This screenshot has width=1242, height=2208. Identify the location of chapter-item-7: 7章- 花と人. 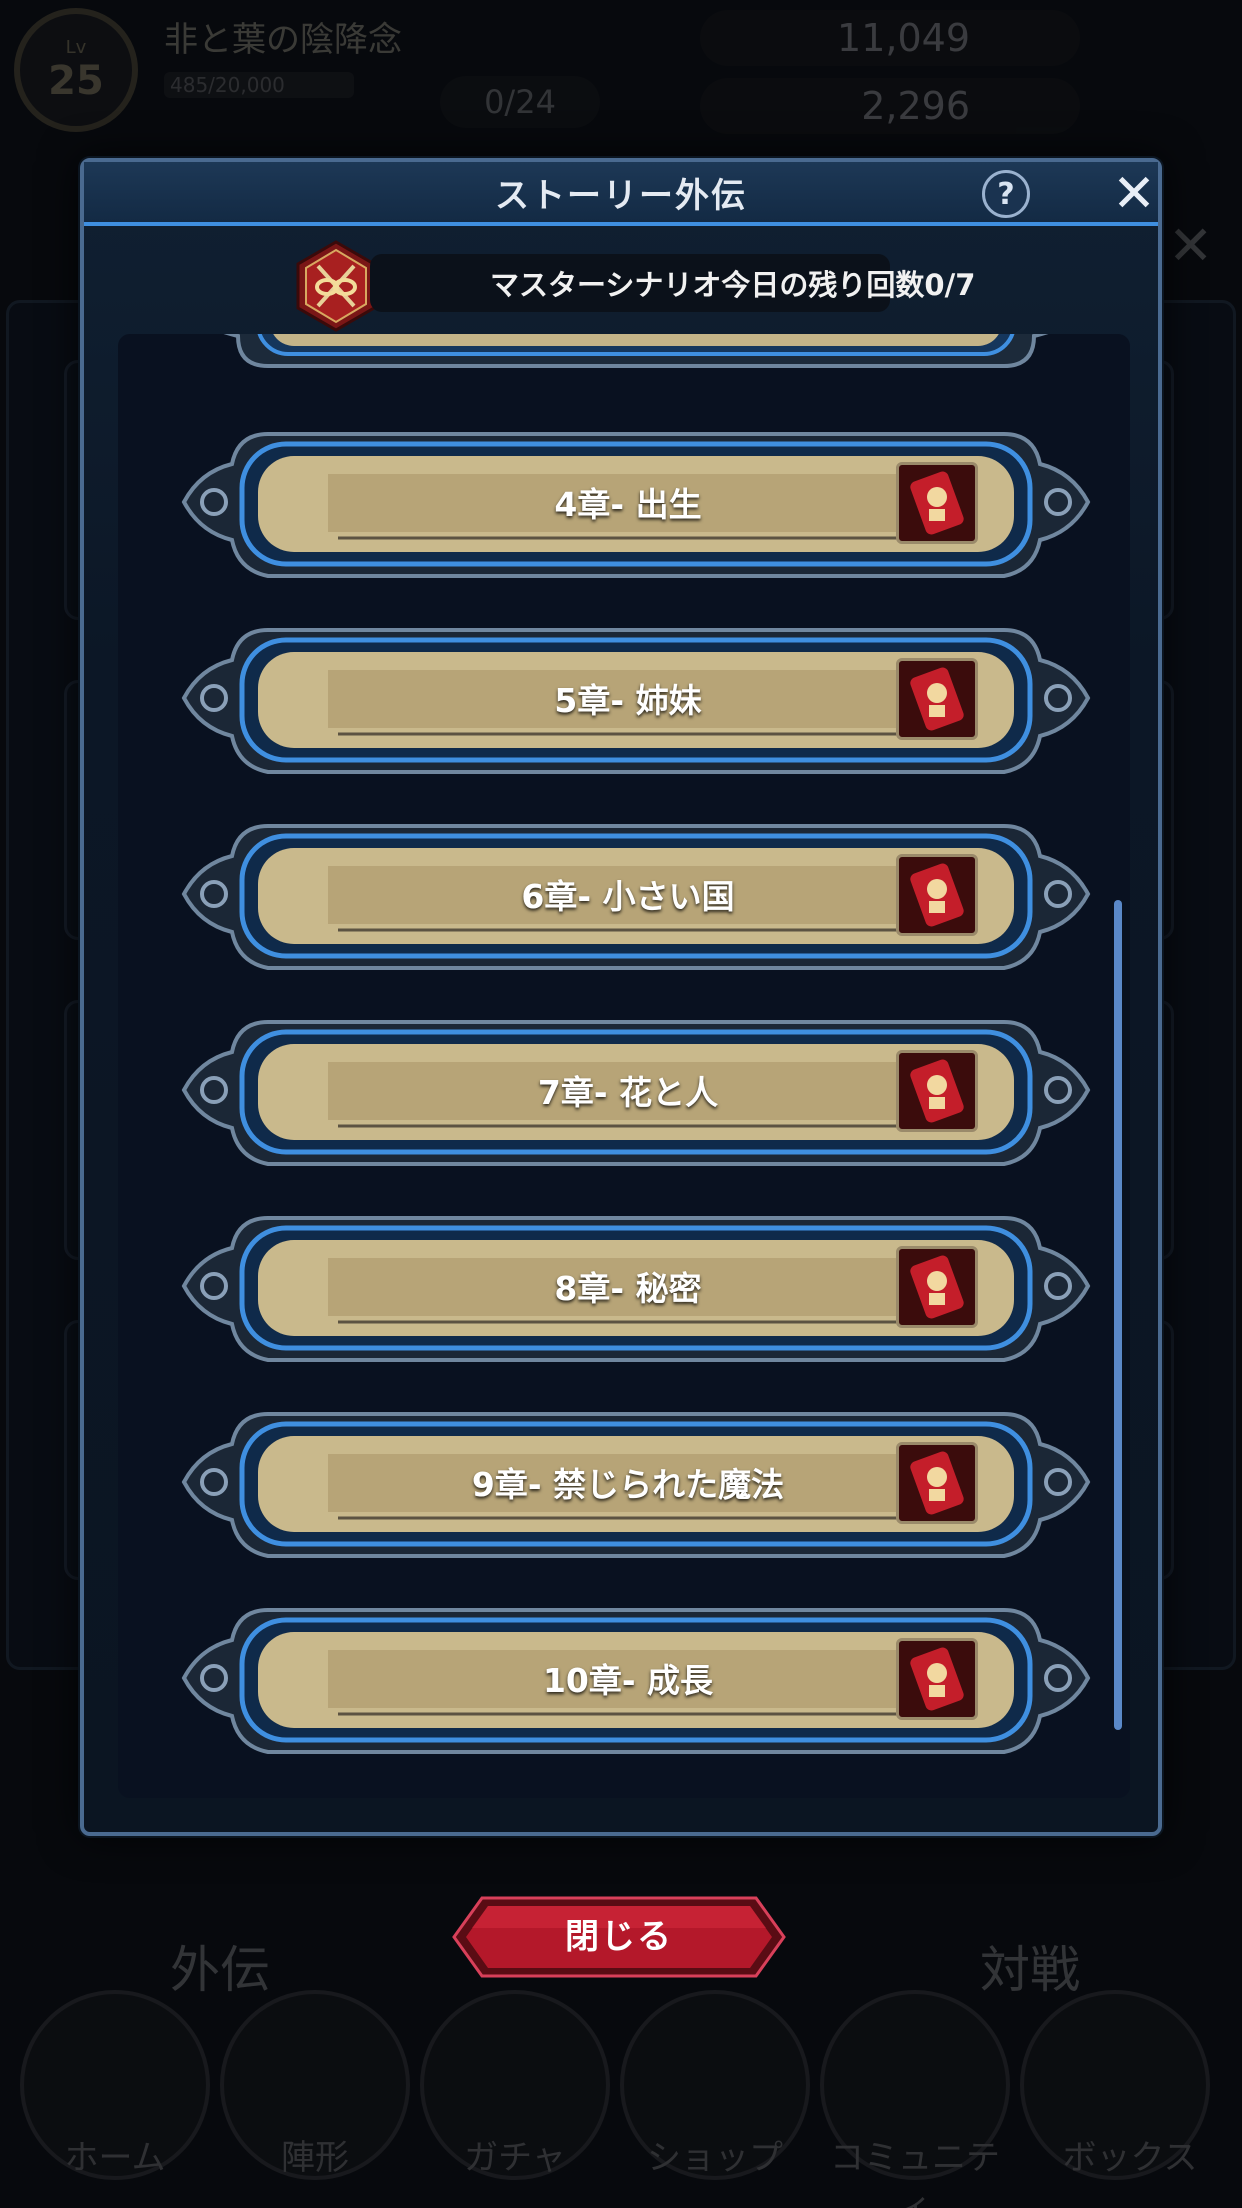
(636, 1093).